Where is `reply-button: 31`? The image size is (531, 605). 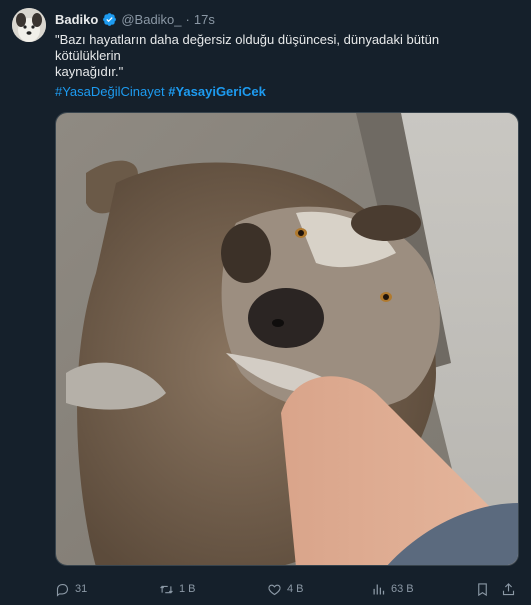 reply-button: 31 is located at coordinates (71, 589).